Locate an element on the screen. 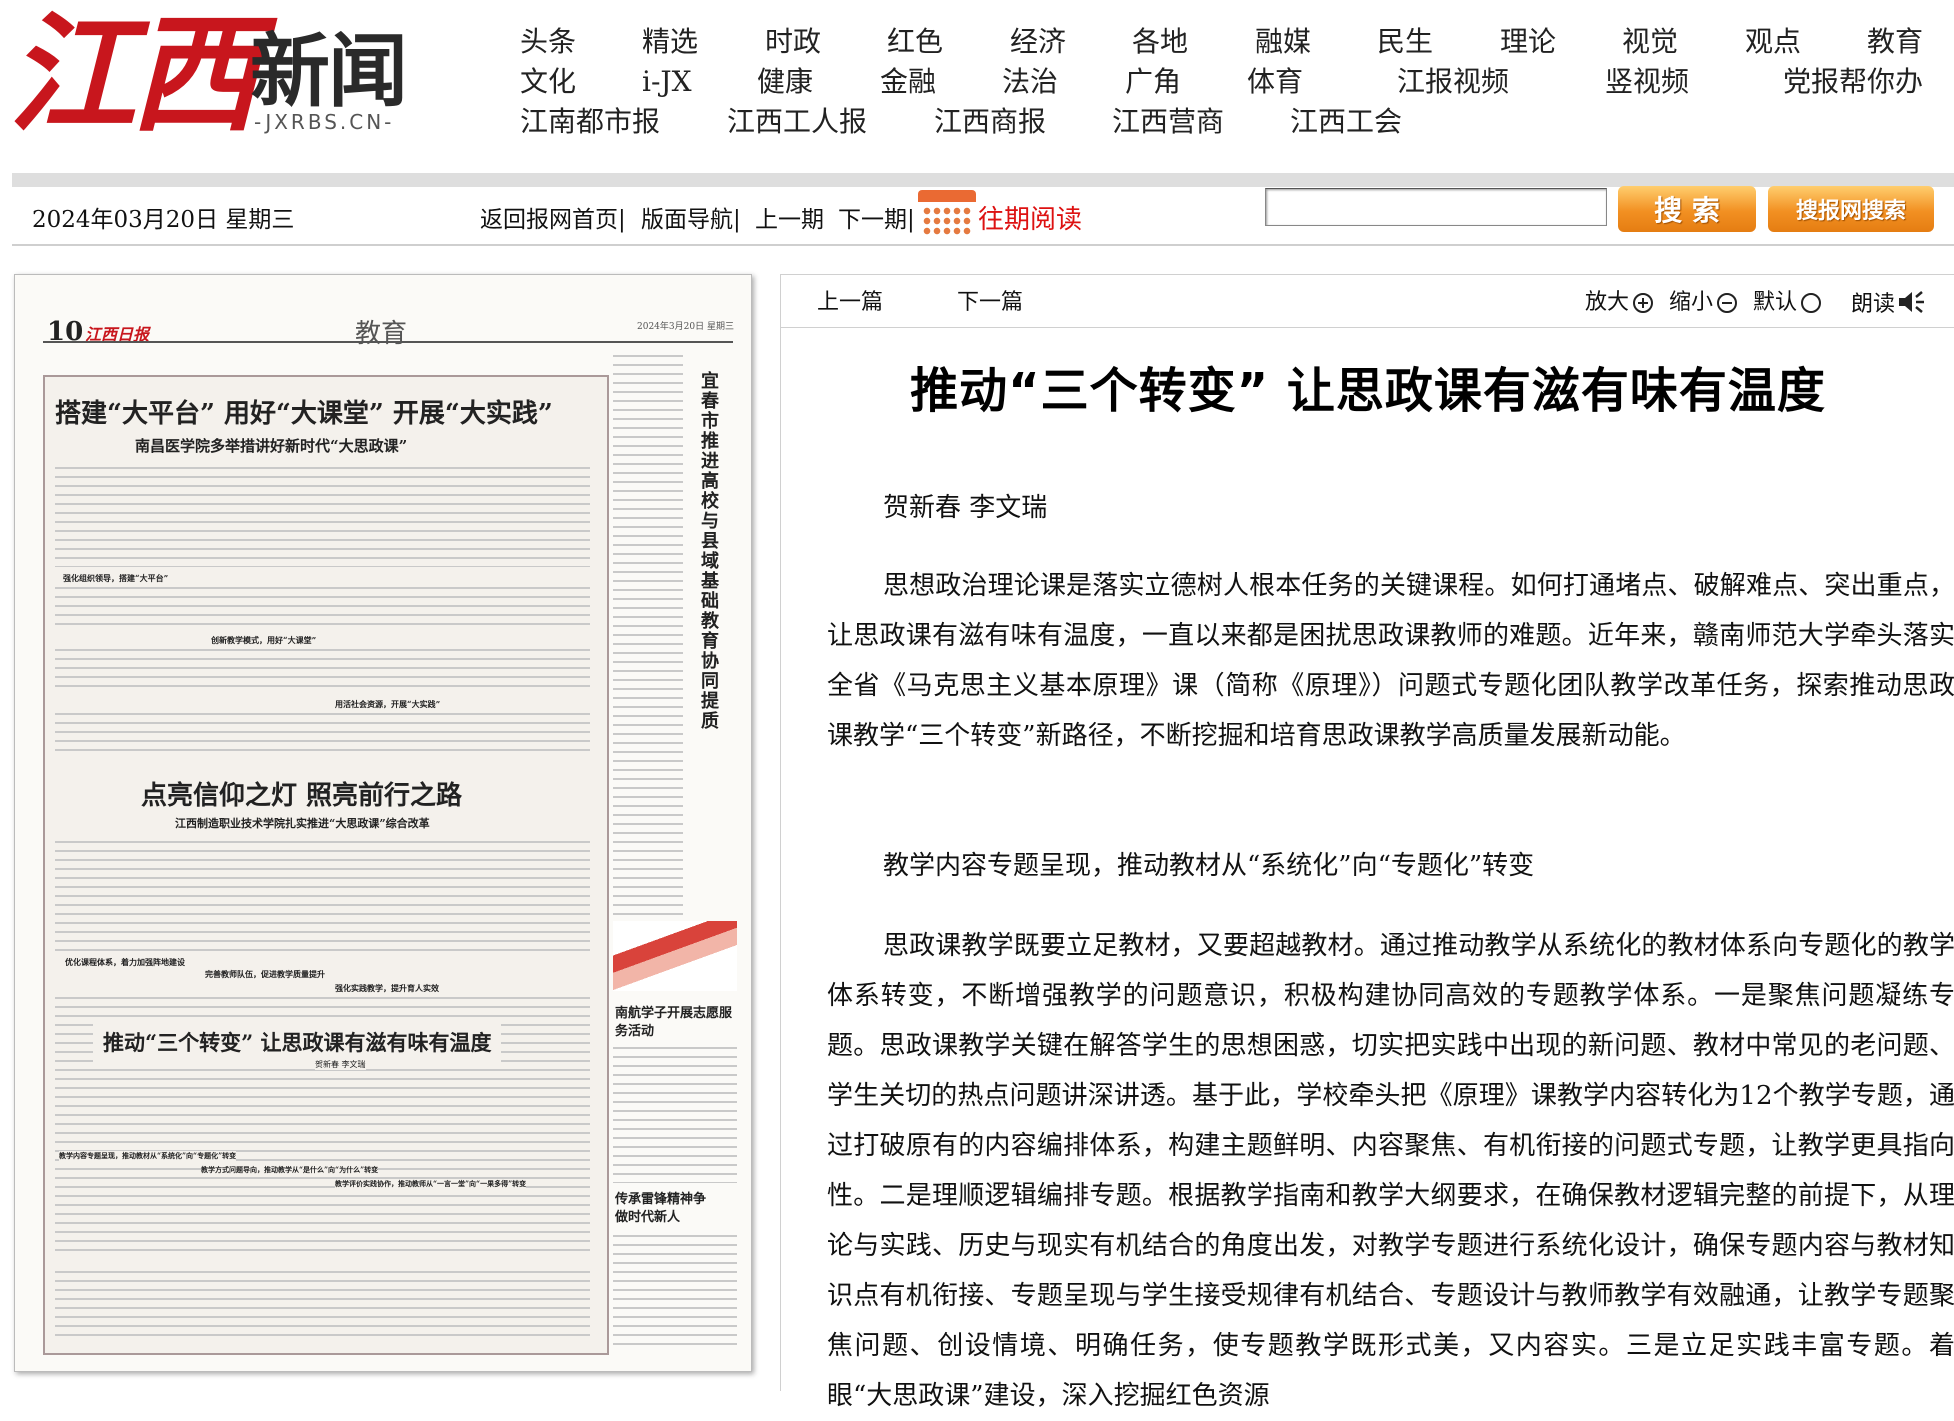  nav-minsheng: 民生 is located at coordinates (1405, 42).